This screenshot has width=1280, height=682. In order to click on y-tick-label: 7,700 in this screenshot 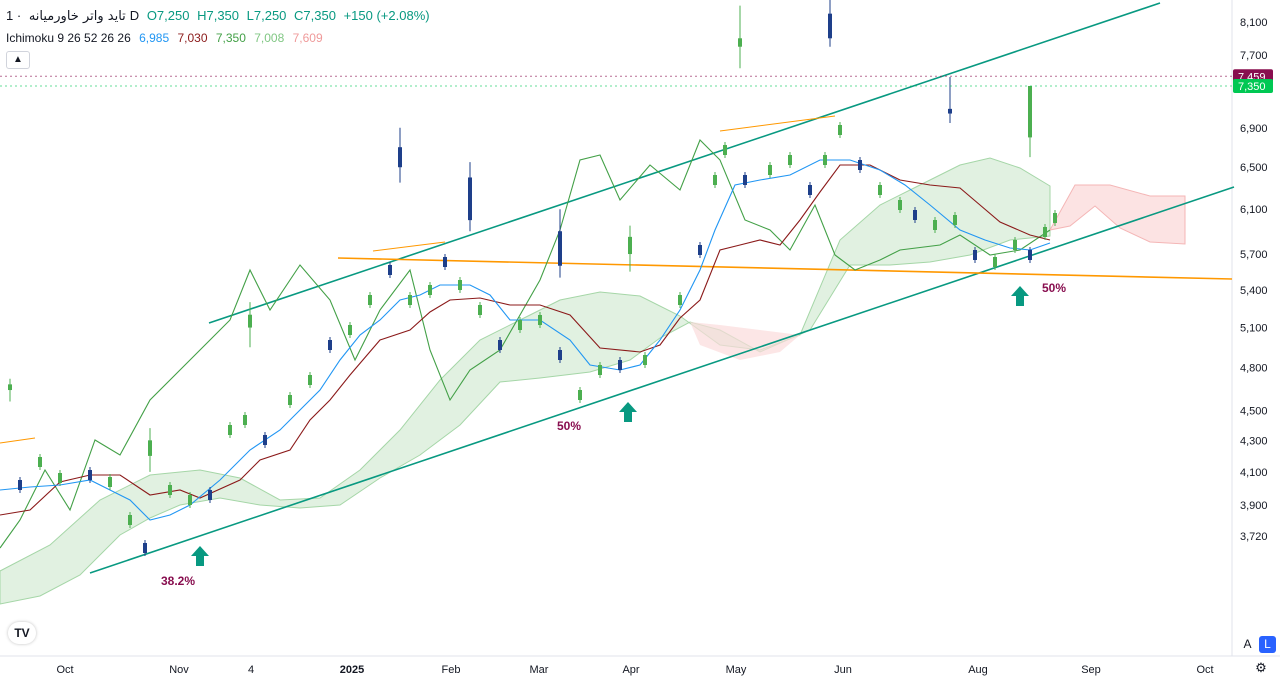, I will do `click(1254, 56)`.